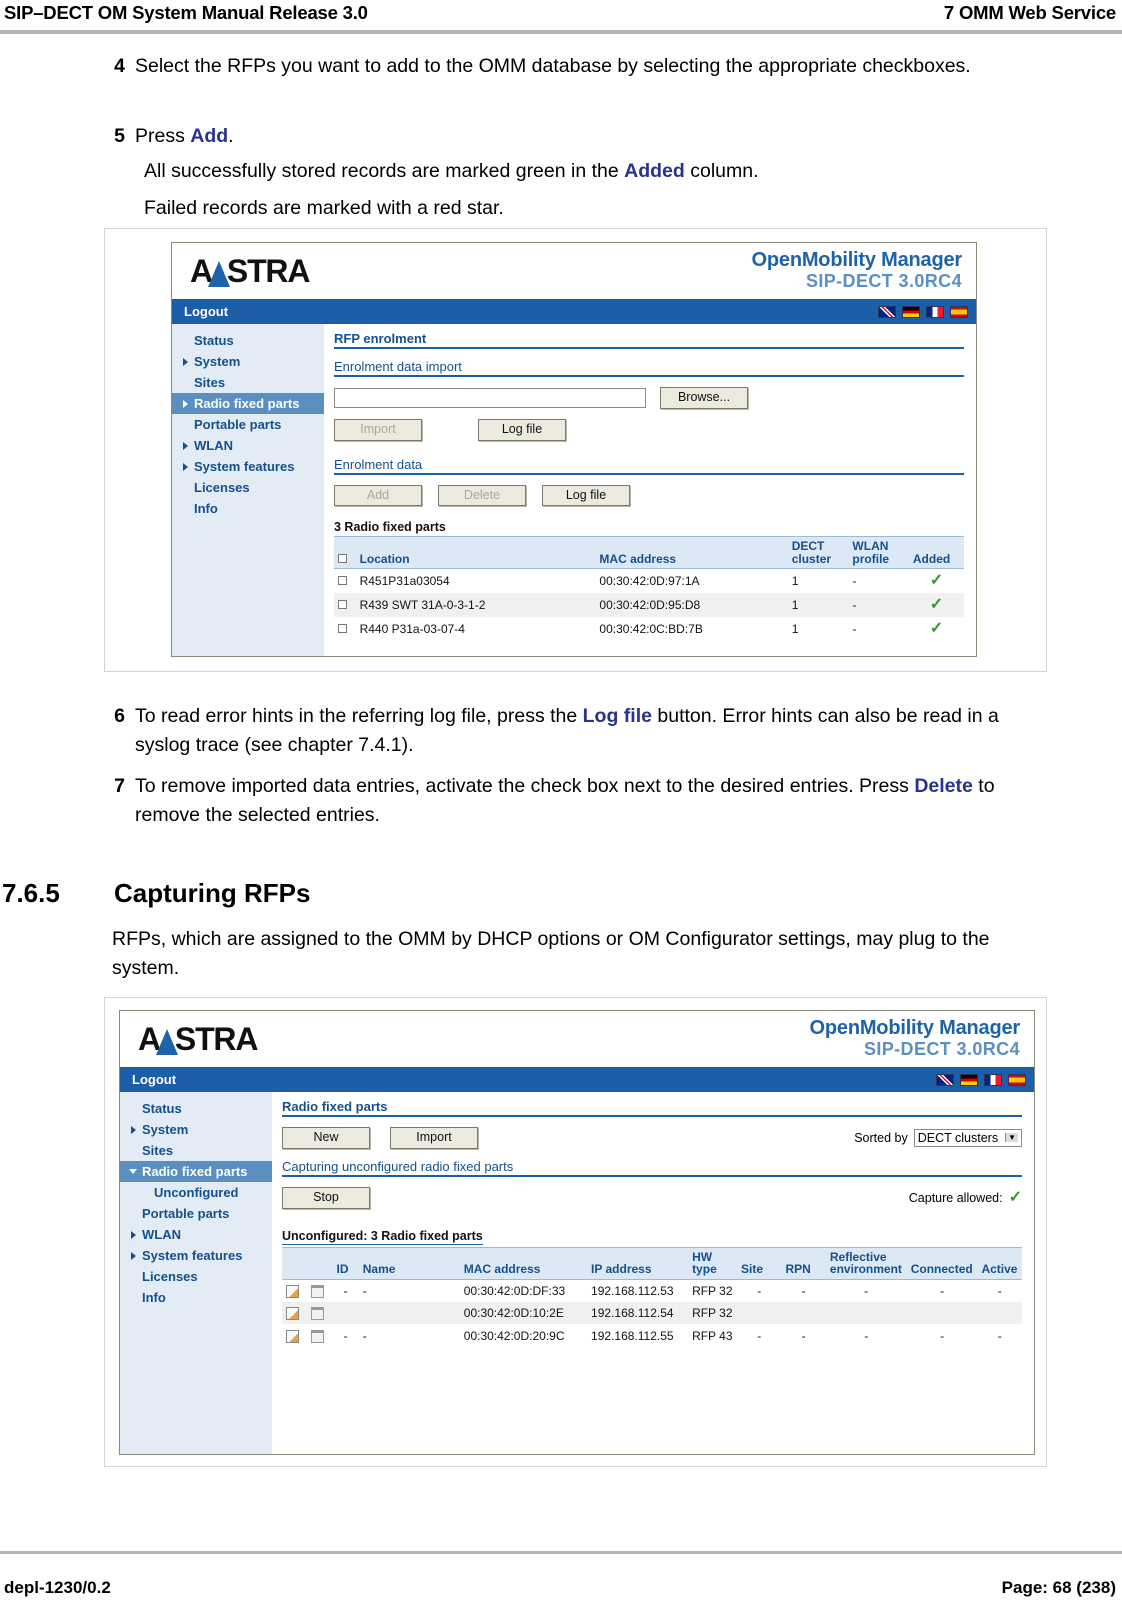  Describe the element at coordinates (522, 429) in the screenshot. I see `log-file-button-import: Log file` at that location.